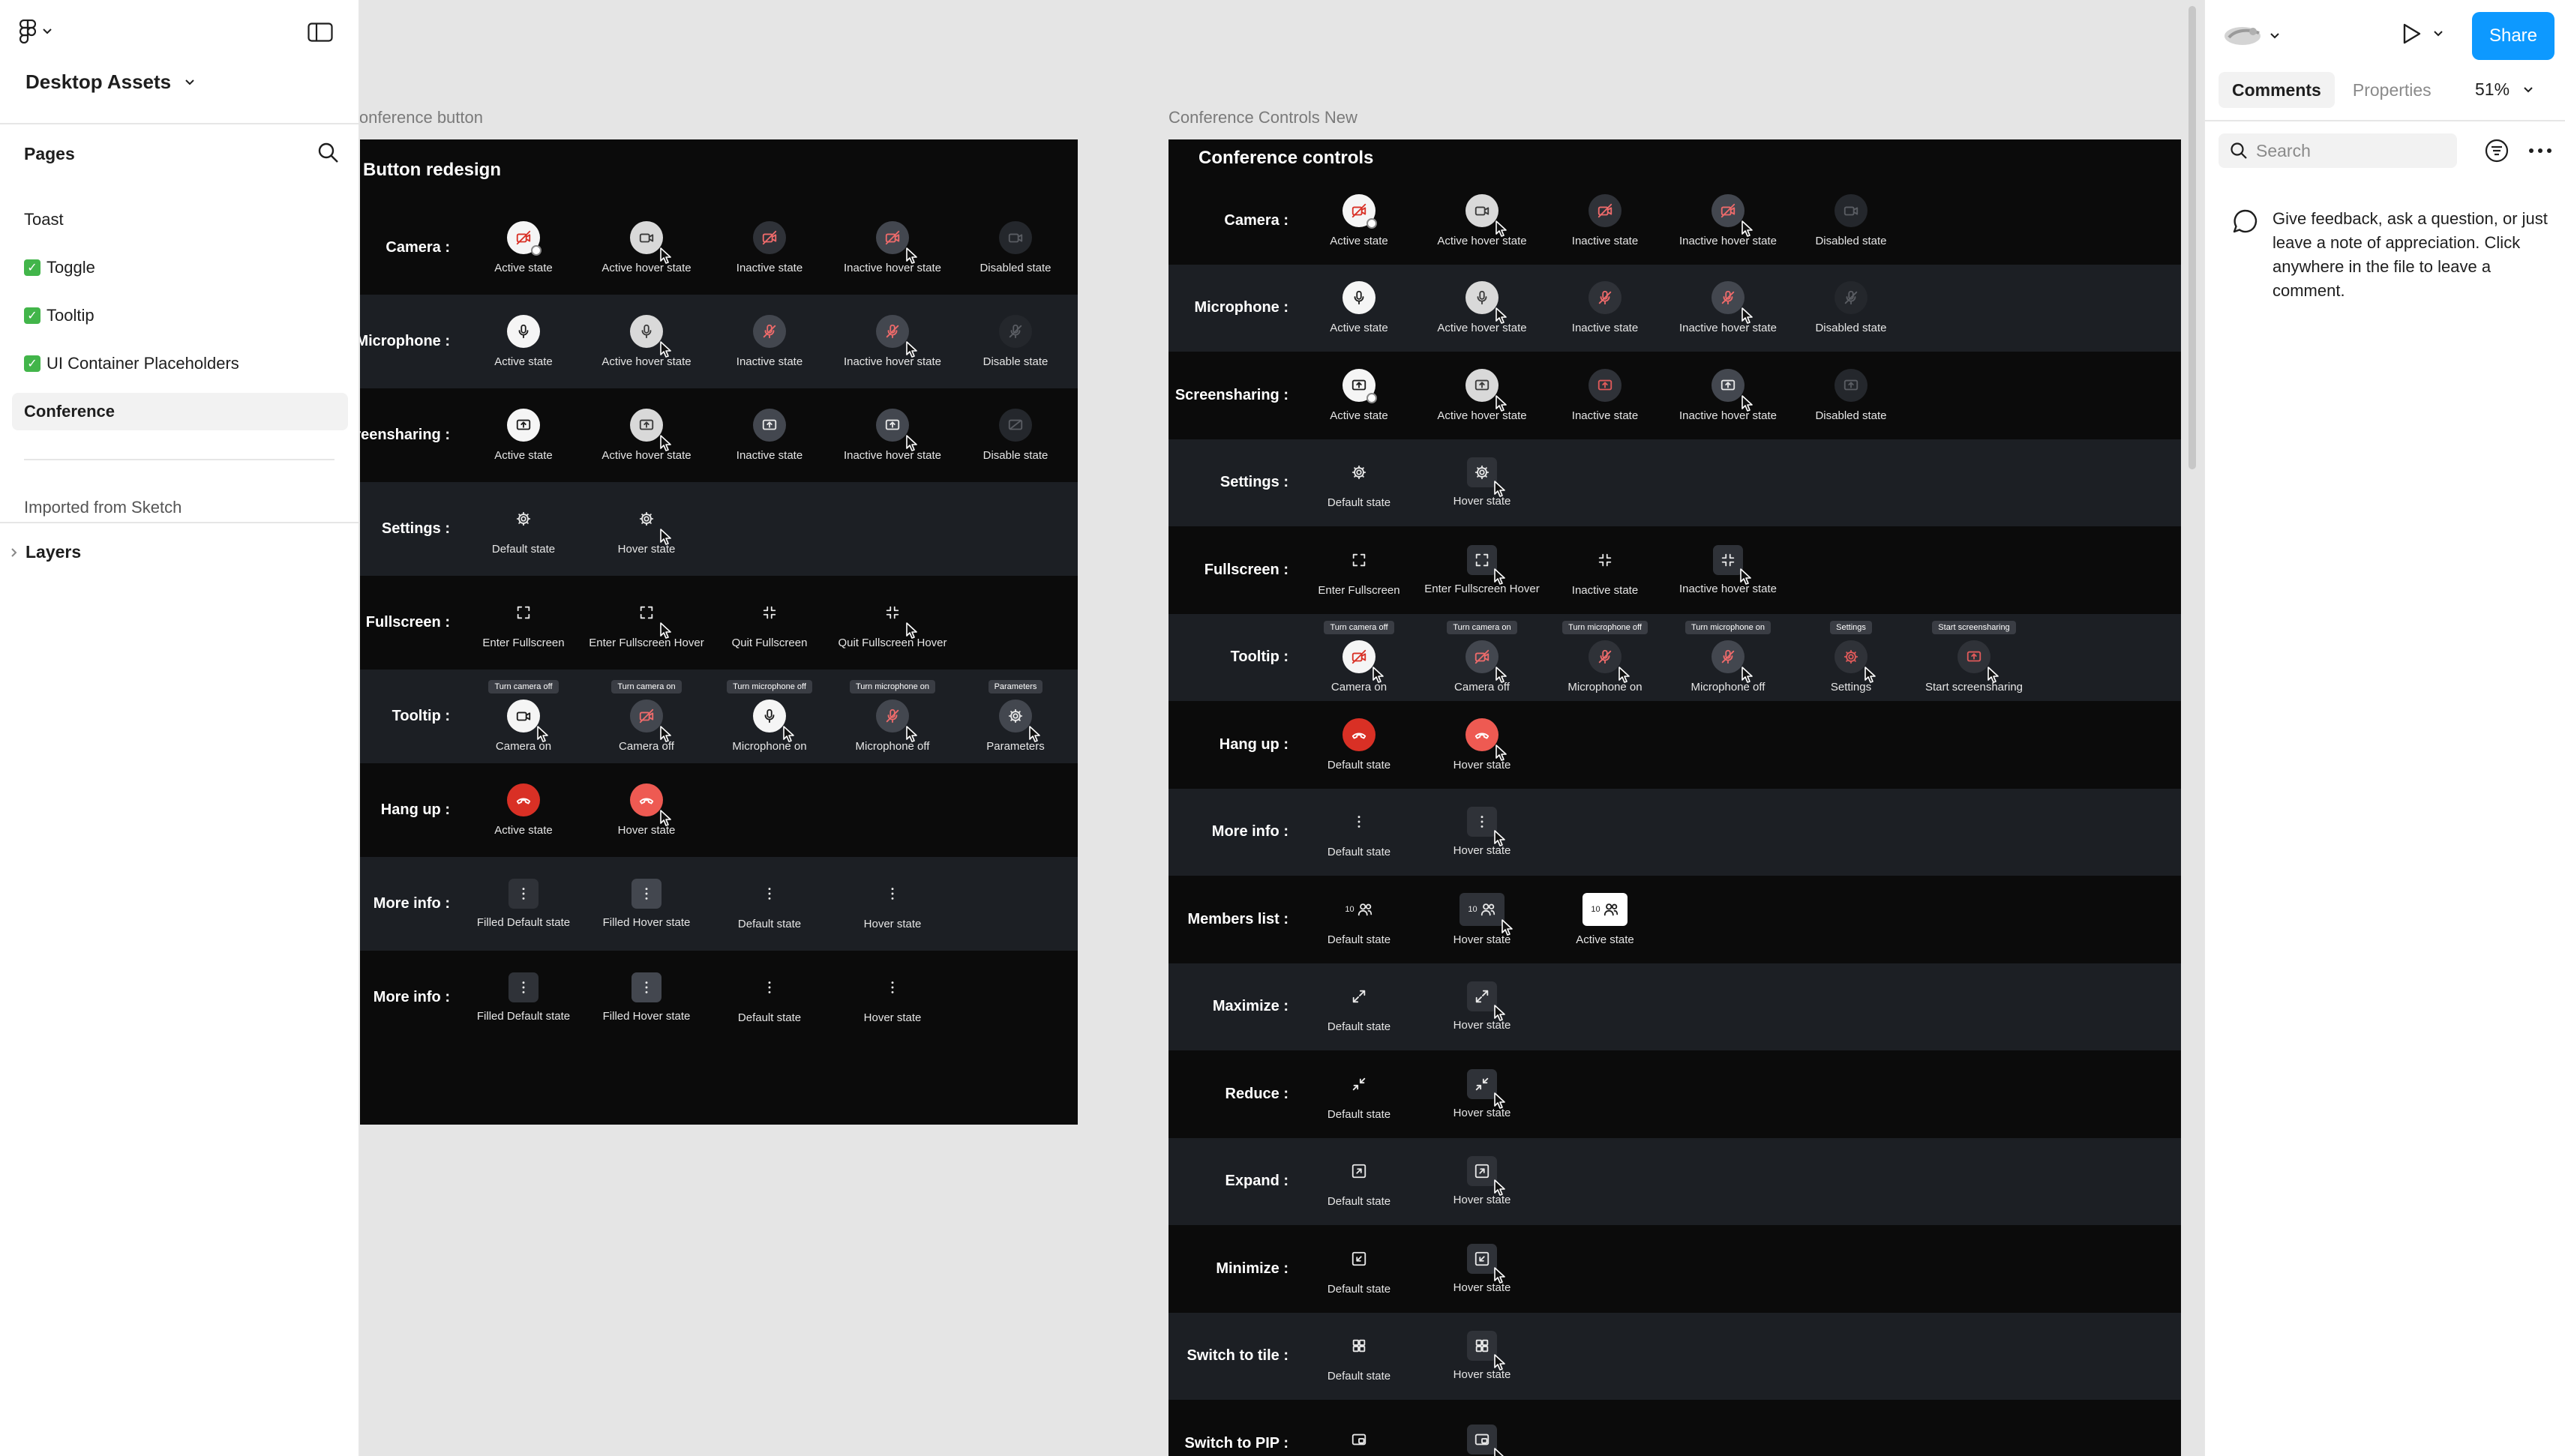 Image resolution: width=2565 pixels, height=1456 pixels. Describe the element at coordinates (180, 507) in the screenshot. I see `page-imported-from-sketch: Imported from Sketch` at that location.